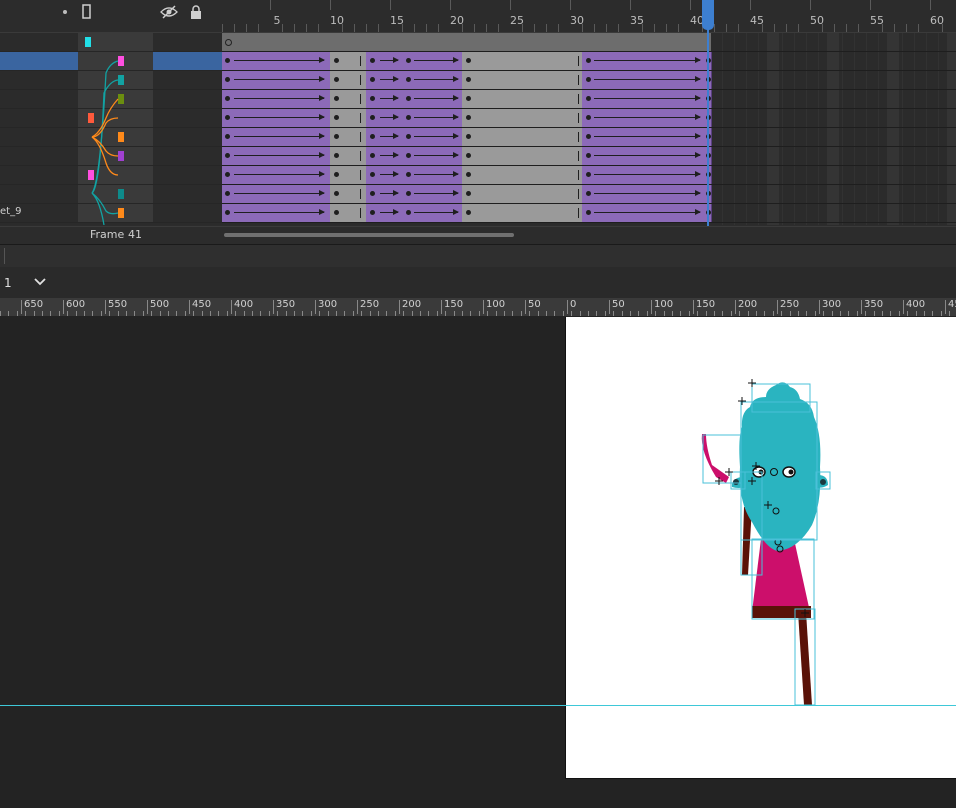 The image size is (956, 808). Describe the element at coordinates (478, 705) in the screenshot. I see `horizontal-guide` at that location.